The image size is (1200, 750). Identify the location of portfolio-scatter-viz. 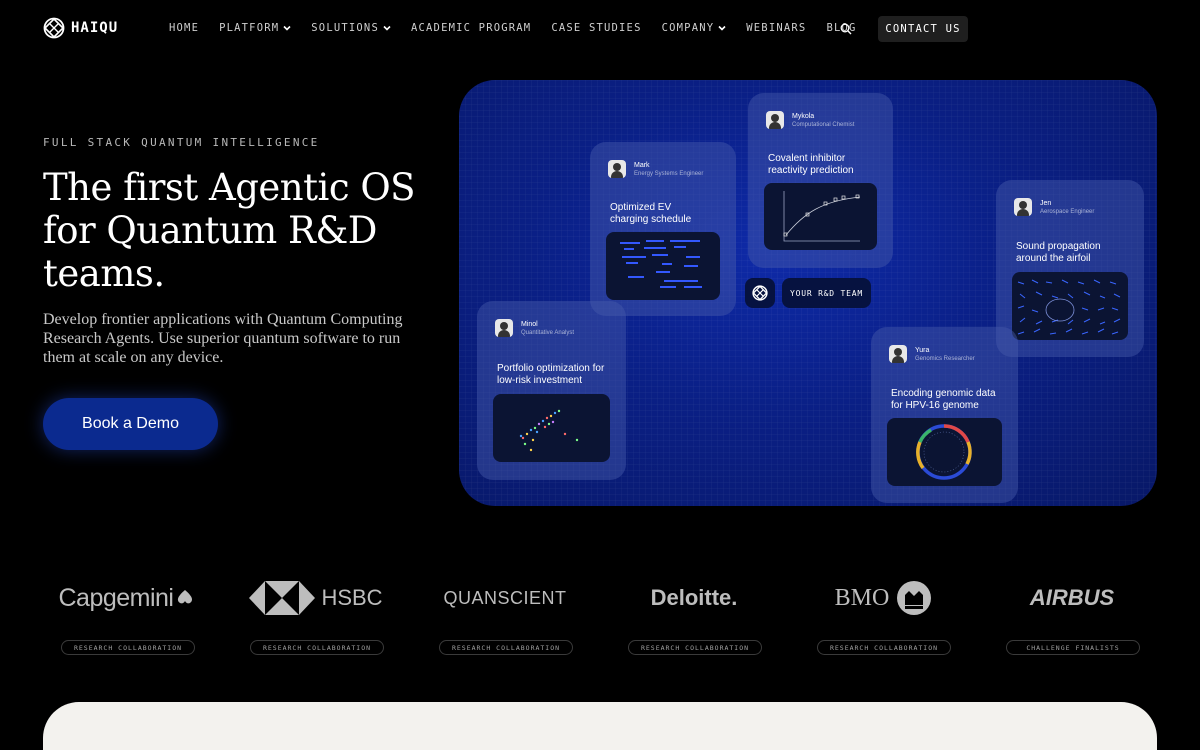
(551, 428).